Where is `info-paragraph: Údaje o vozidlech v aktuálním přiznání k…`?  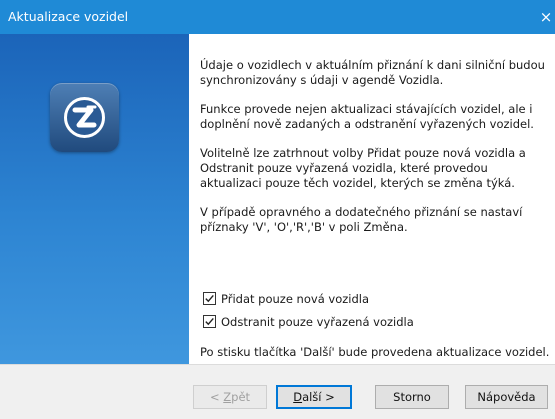
info-paragraph: Údaje o vozidlech v aktuálním přiznání k… is located at coordinates (372, 72).